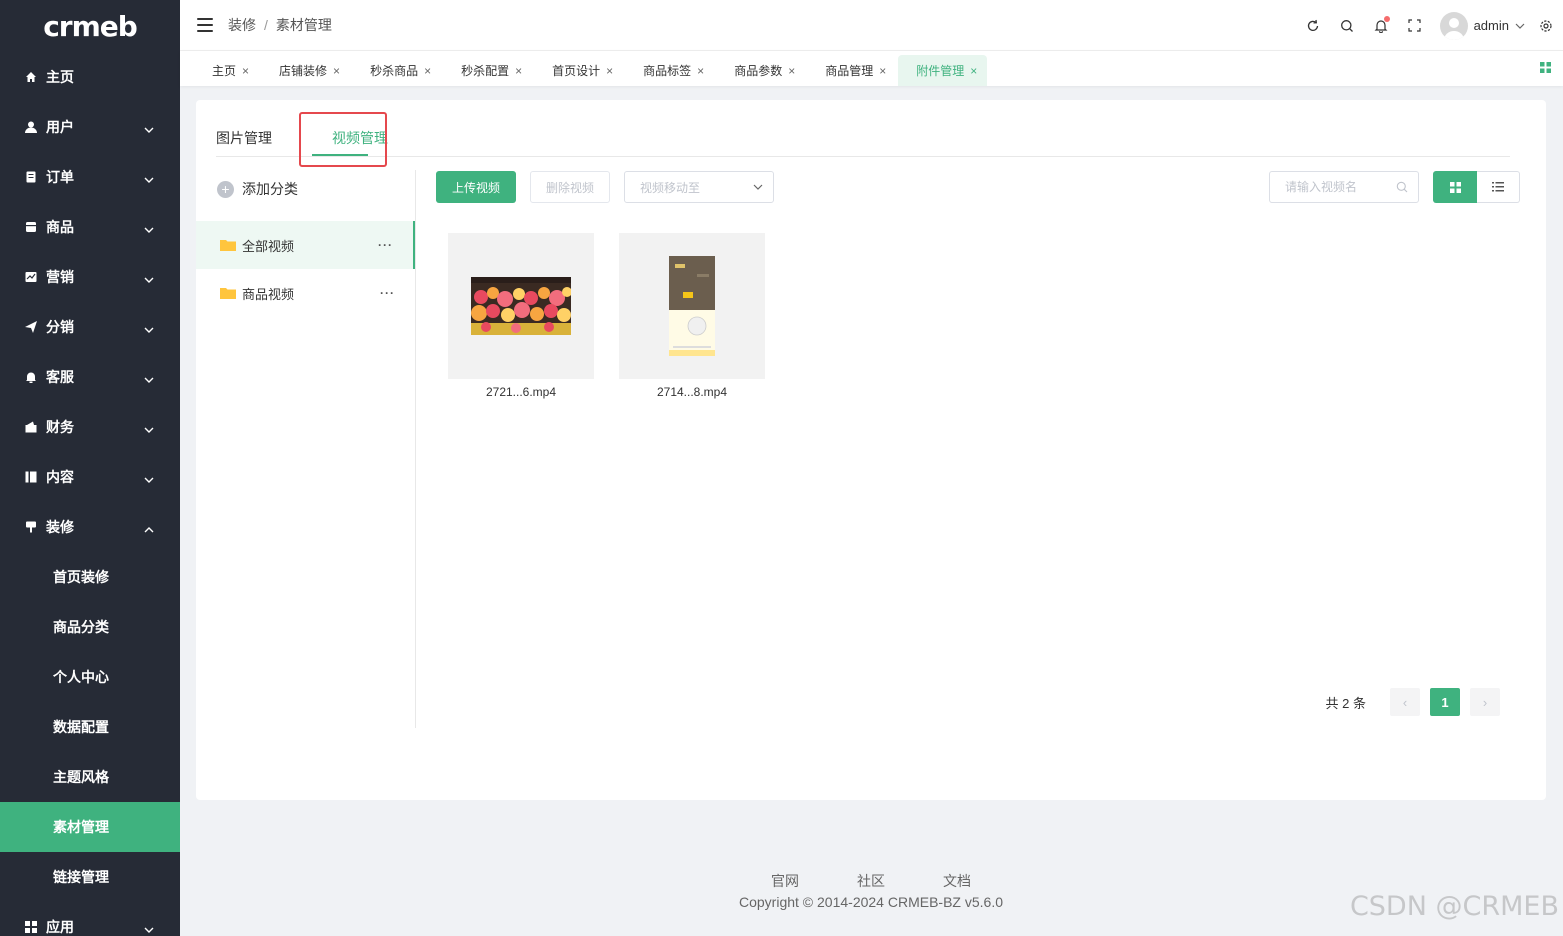 Image resolution: width=1563 pixels, height=936 pixels. Describe the element at coordinates (1453, 25) in the screenshot. I see `avatar` at that location.